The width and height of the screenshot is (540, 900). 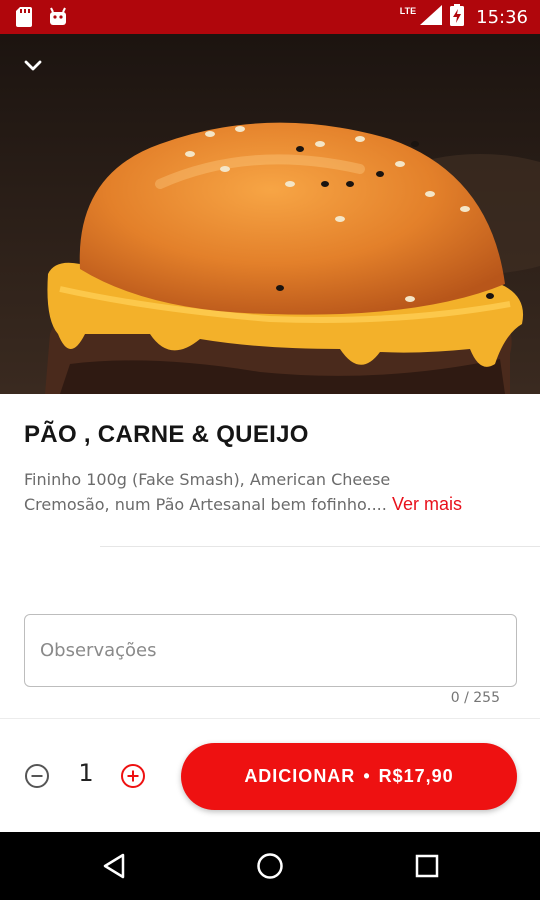 I want to click on network-type: LTE, so click(x=408, y=11).